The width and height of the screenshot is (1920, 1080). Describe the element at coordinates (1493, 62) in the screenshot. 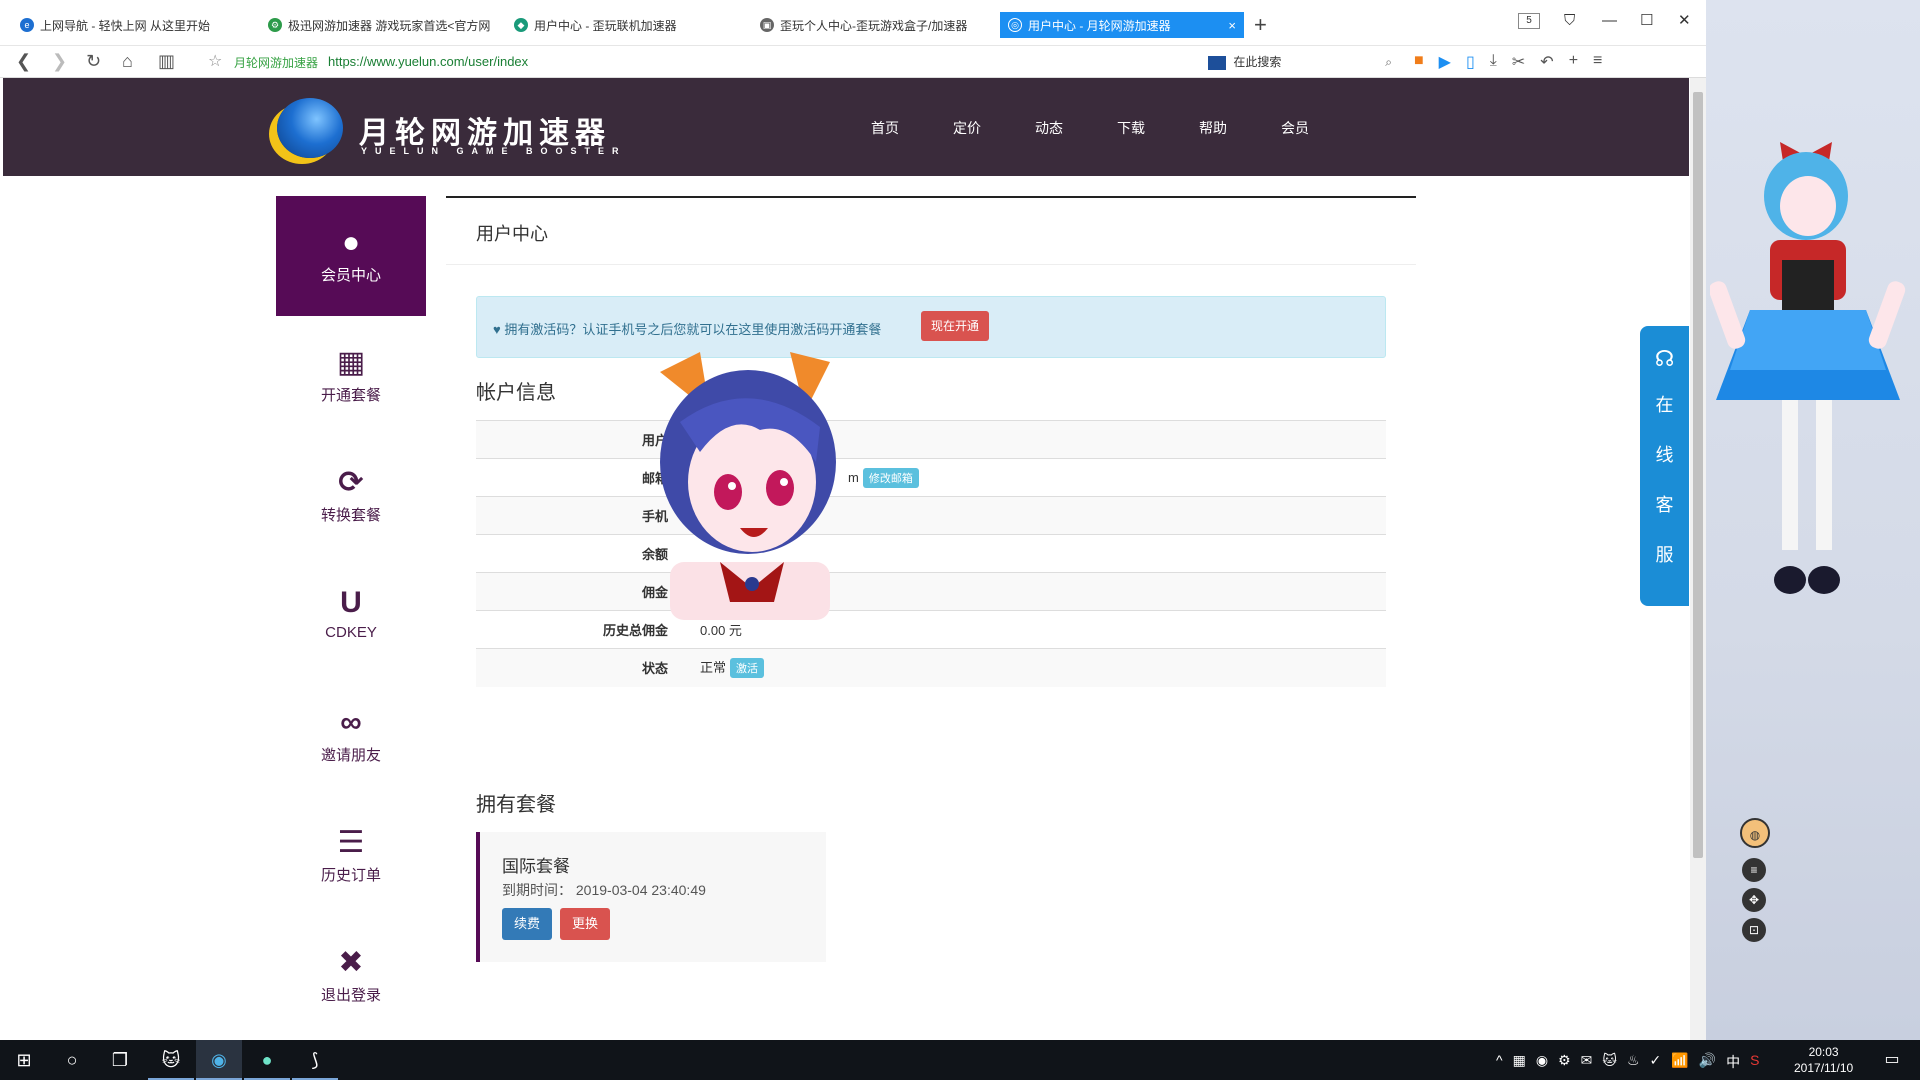

I see `download-icon: ⤓` at that location.